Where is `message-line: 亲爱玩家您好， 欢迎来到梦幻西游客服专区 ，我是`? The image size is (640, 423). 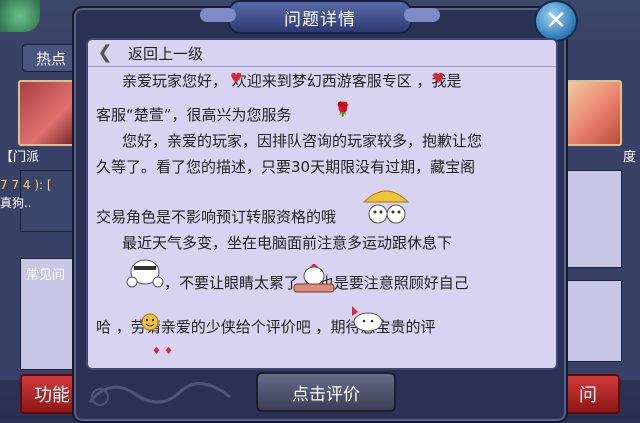
message-line: 亲爱玩家您好， 欢迎来到梦幻西游客服专区 ，我是 is located at coordinates (292, 81).